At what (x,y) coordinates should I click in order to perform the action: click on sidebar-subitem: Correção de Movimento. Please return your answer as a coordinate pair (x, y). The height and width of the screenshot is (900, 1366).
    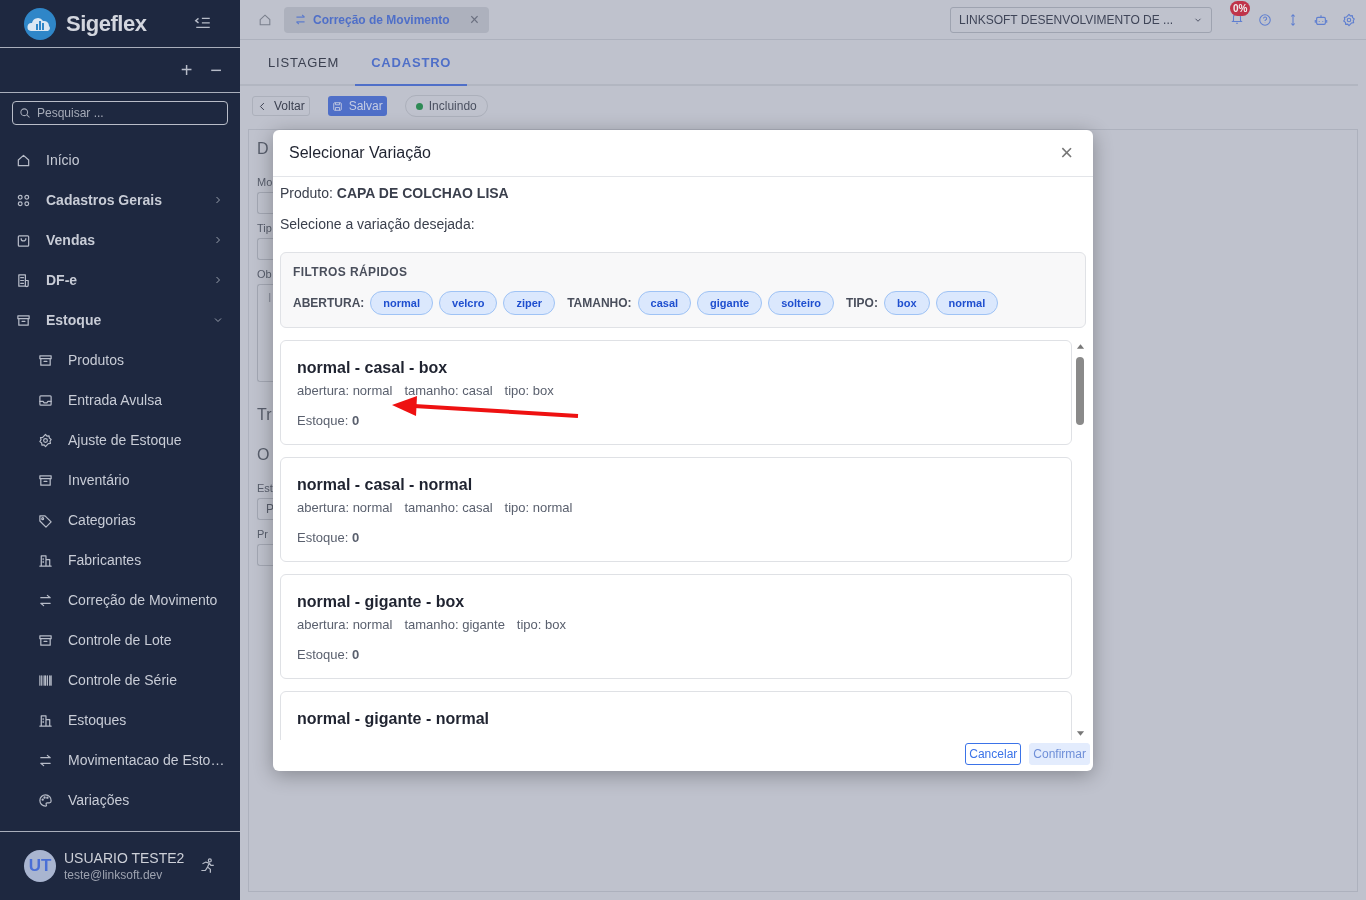
    Looking at the image, I should click on (120, 600).